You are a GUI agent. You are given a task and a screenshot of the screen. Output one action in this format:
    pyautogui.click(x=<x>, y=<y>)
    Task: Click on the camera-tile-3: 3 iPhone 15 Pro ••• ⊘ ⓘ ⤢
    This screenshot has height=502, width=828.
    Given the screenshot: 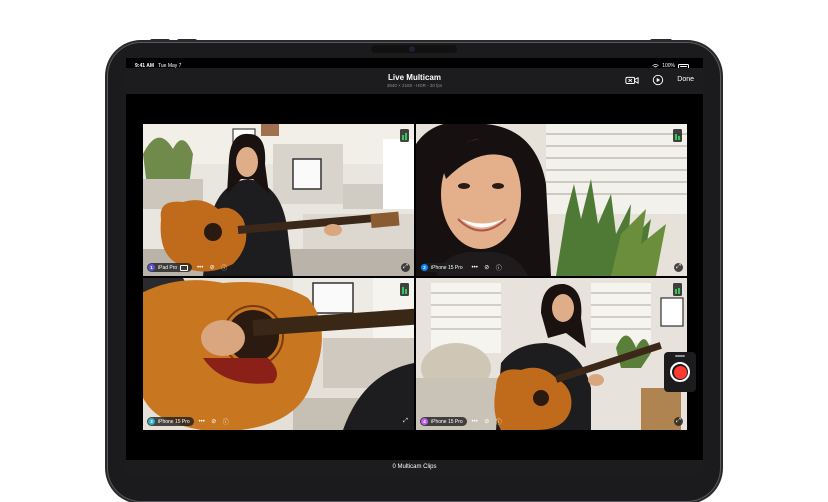 What is the action you would take?
    pyautogui.click(x=278, y=354)
    